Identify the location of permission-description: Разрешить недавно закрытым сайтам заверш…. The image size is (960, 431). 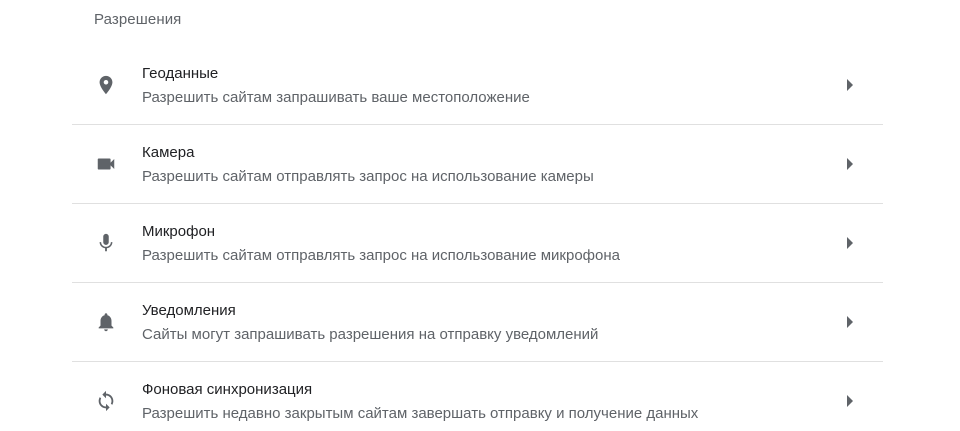
(420, 413).